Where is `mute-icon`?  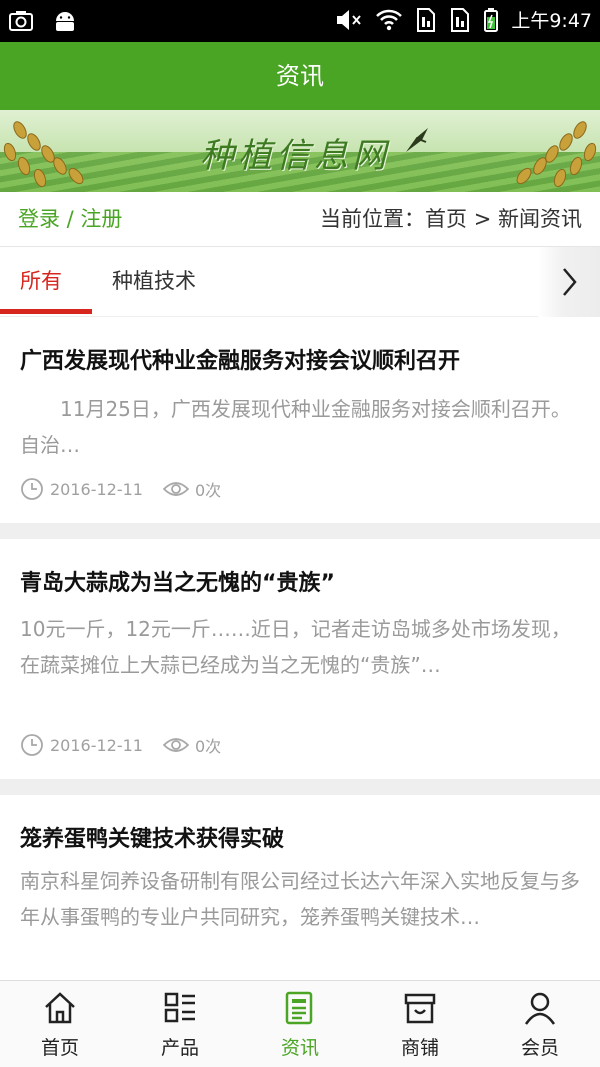
mute-icon is located at coordinates (349, 19).